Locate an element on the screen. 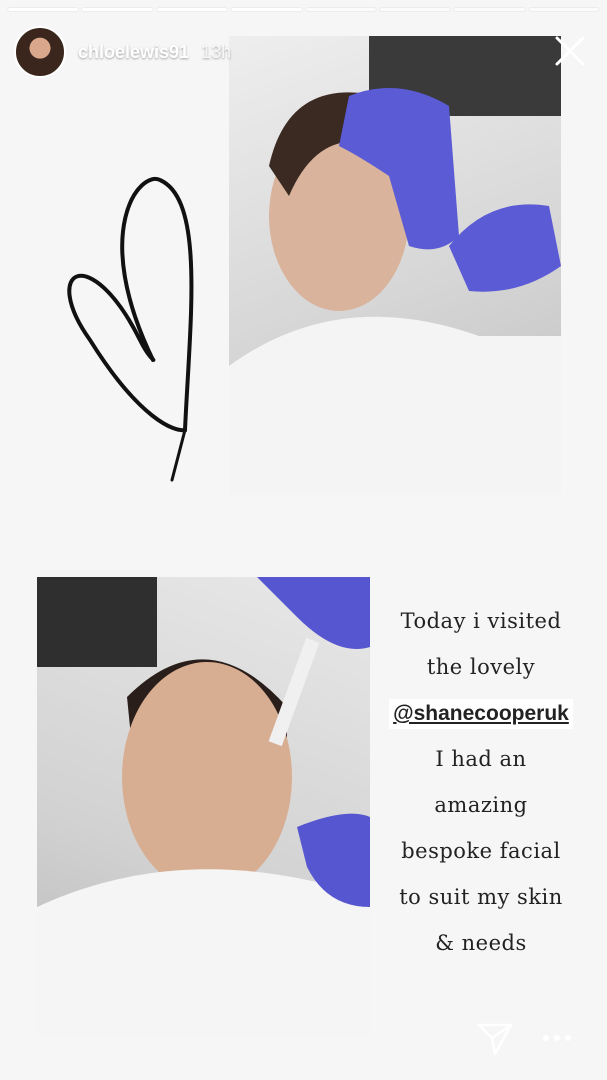  mention-tag: @shanecooperuk is located at coordinates (481, 714).